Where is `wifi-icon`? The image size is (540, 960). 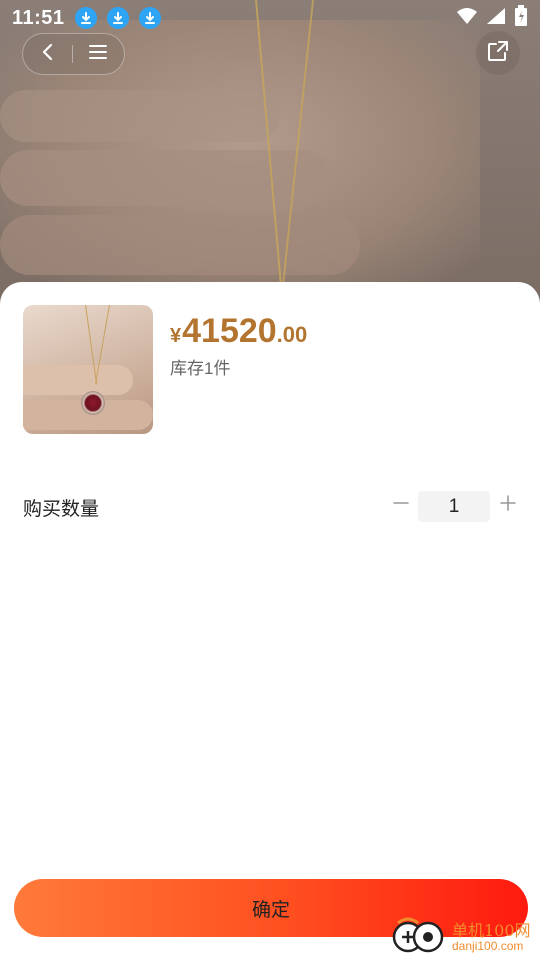 wifi-icon is located at coordinates (467, 18).